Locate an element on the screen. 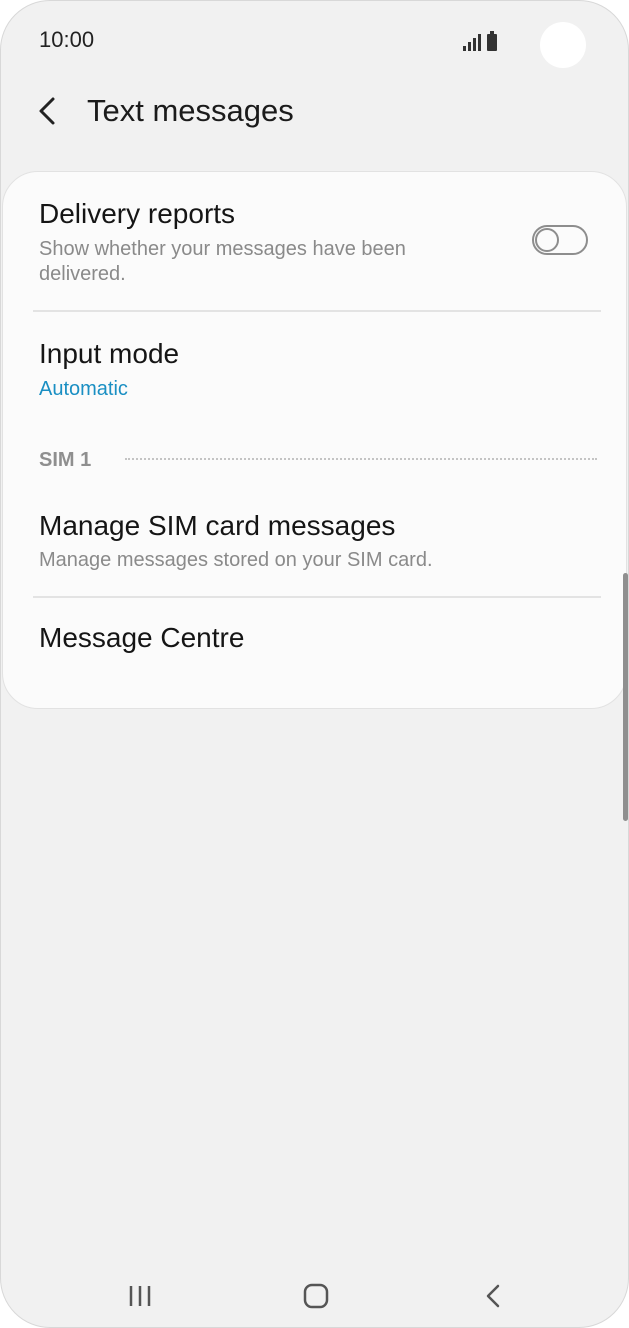 This screenshot has width=629, height=1328. home-button is located at coordinates (316, 1296).